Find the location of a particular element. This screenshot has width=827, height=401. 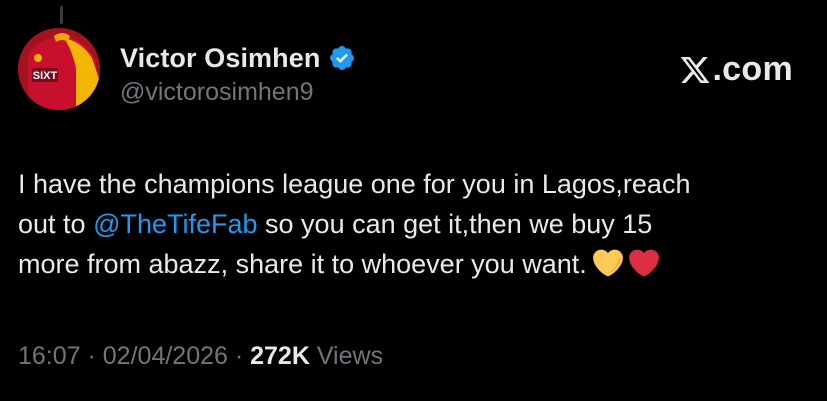

tweet-metadata: 16:07 · 02/04/2026 · 272K Views is located at coordinates (200, 356).